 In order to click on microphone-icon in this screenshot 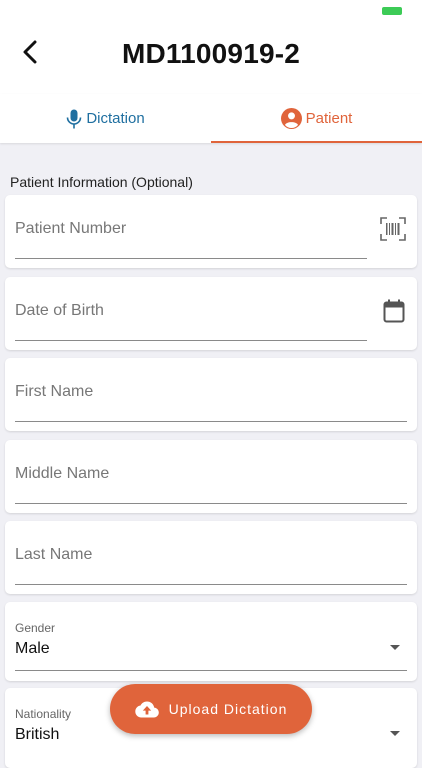, I will do `click(74, 118)`.